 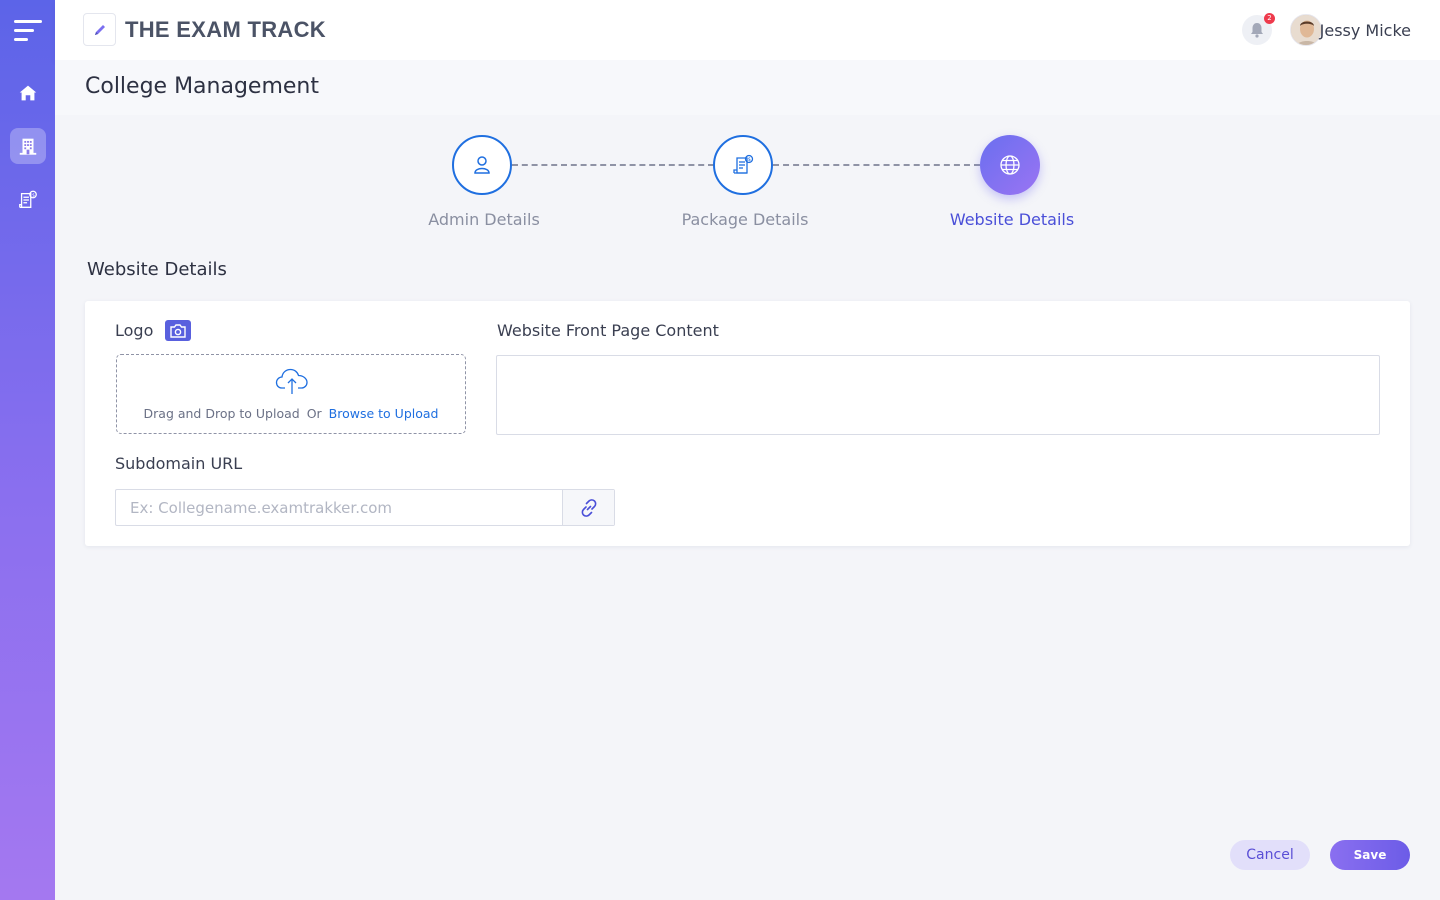 I want to click on page-title: College Management, so click(x=202, y=86).